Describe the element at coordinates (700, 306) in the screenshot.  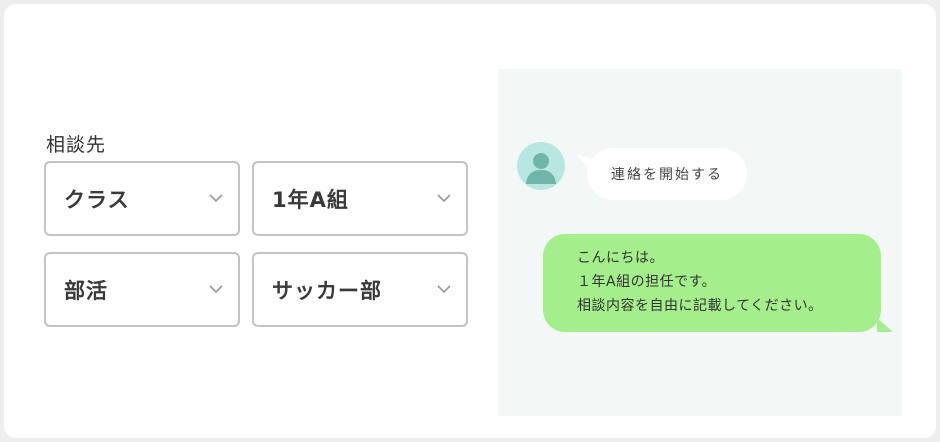
I see `outgoing-message-line: 相談内容を自由に記載してください。` at that location.